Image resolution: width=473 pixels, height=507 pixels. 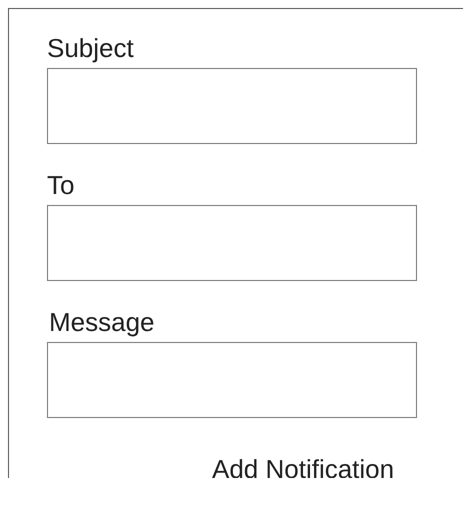 I want to click on field-label: Message, so click(x=101, y=322).